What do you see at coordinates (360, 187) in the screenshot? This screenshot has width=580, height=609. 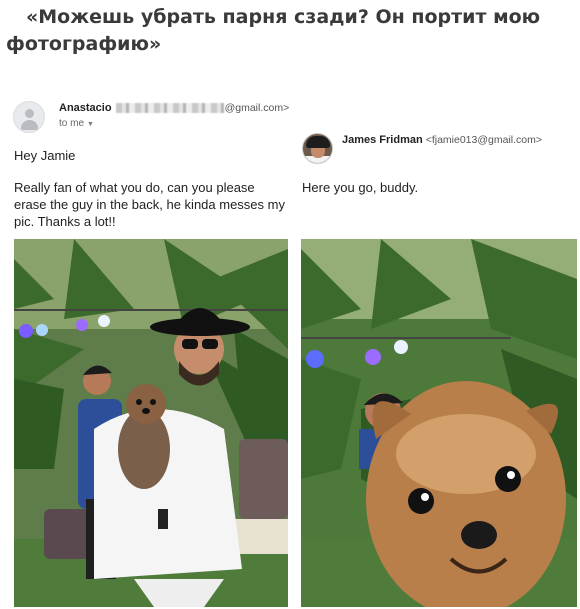 I see `right-reply: Here you go, buddy.` at bounding box center [360, 187].